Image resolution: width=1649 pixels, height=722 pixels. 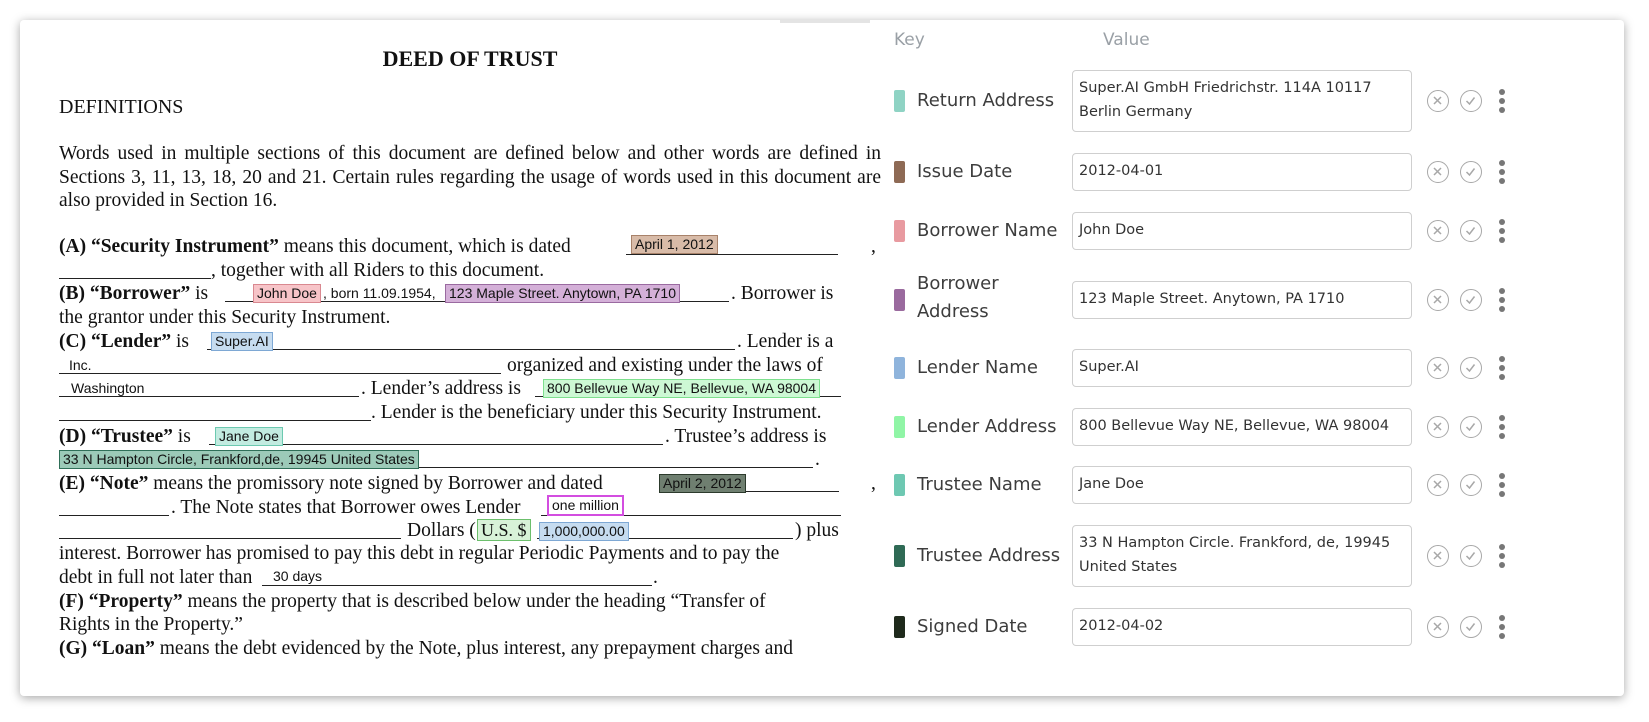 What do you see at coordinates (965, 171) in the screenshot?
I see `field-key-label: Issue Date` at bounding box center [965, 171].